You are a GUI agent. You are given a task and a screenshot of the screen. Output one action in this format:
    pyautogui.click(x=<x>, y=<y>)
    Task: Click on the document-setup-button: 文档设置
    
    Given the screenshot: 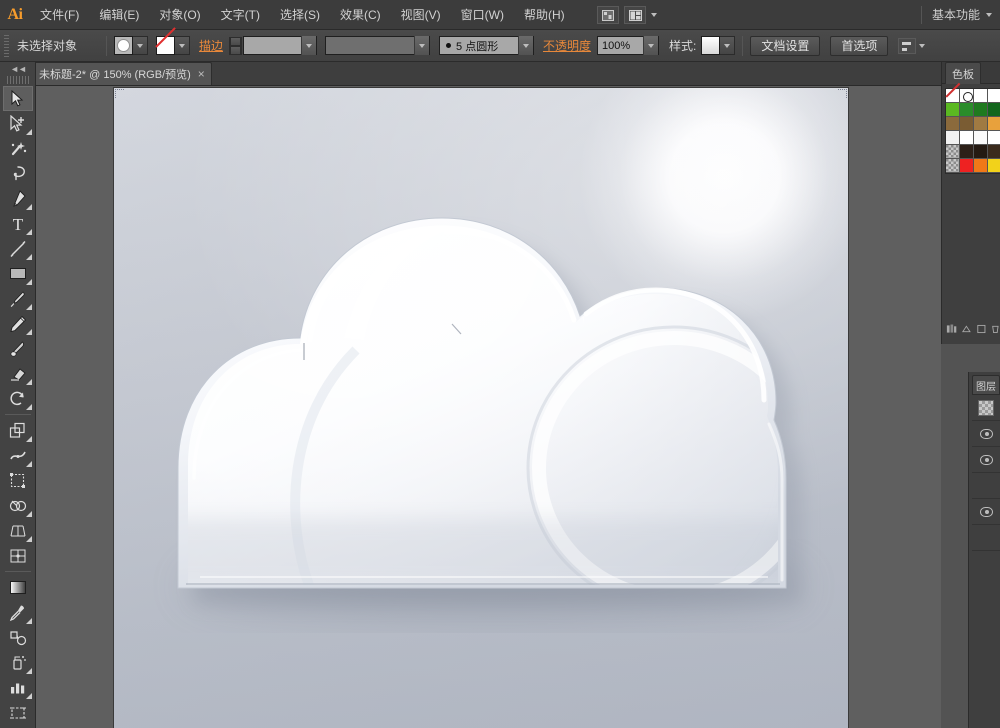 What is the action you would take?
    pyautogui.click(x=785, y=45)
    